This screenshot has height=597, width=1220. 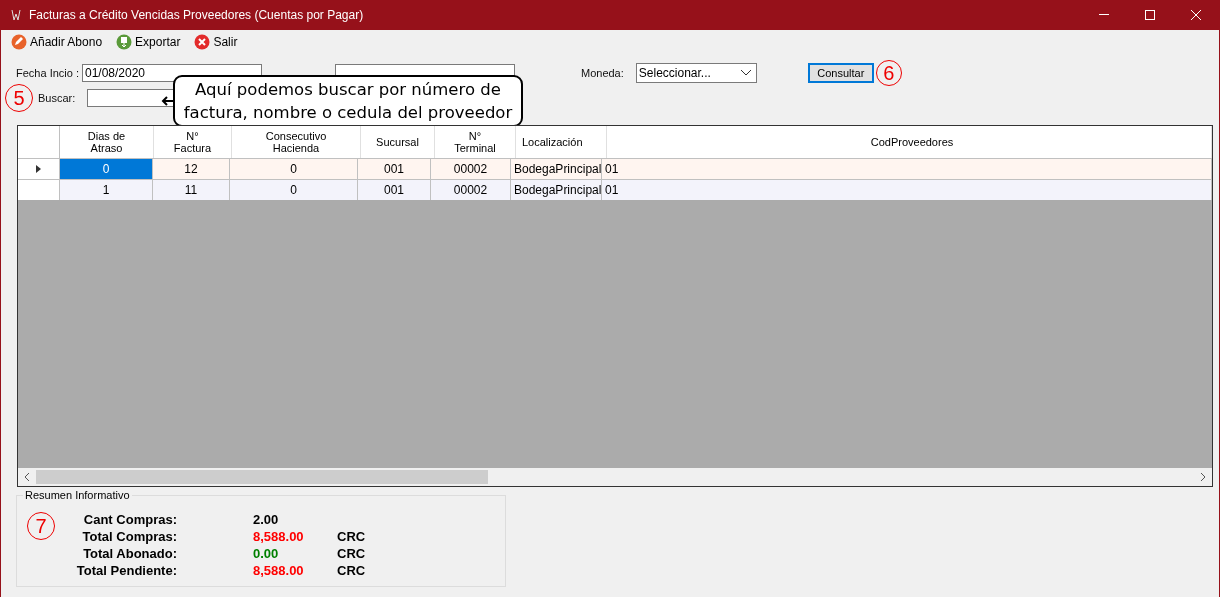 I want to click on field-label: Fecha Incio :, so click(x=47, y=73).